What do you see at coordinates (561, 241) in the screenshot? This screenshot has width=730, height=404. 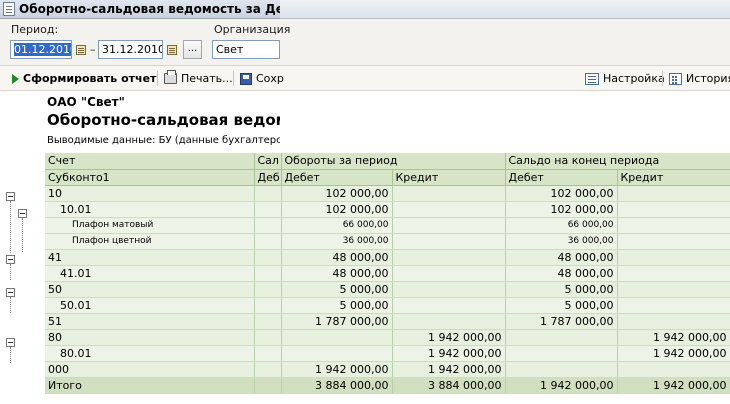 I see `end-debit-cell: 36 000,00` at bounding box center [561, 241].